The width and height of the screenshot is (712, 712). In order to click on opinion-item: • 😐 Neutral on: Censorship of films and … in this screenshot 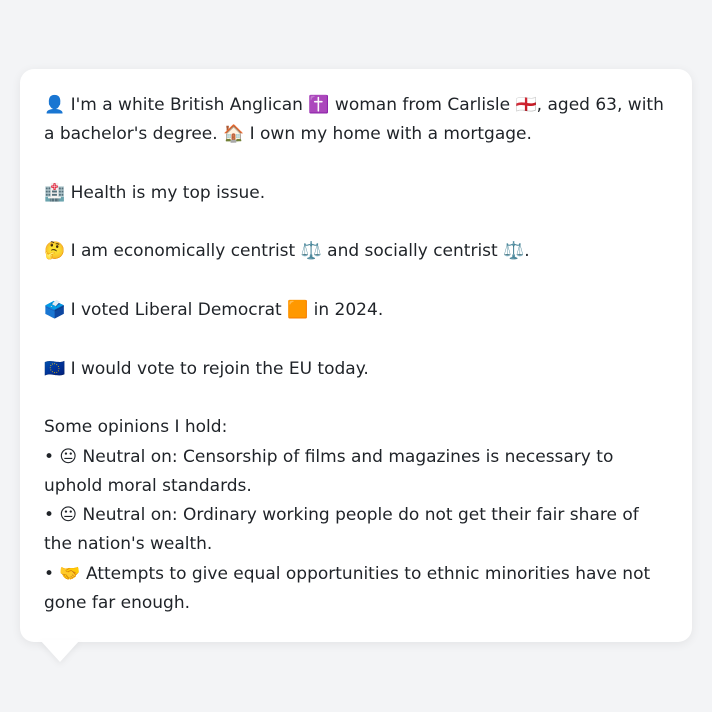, I will do `click(329, 471)`.